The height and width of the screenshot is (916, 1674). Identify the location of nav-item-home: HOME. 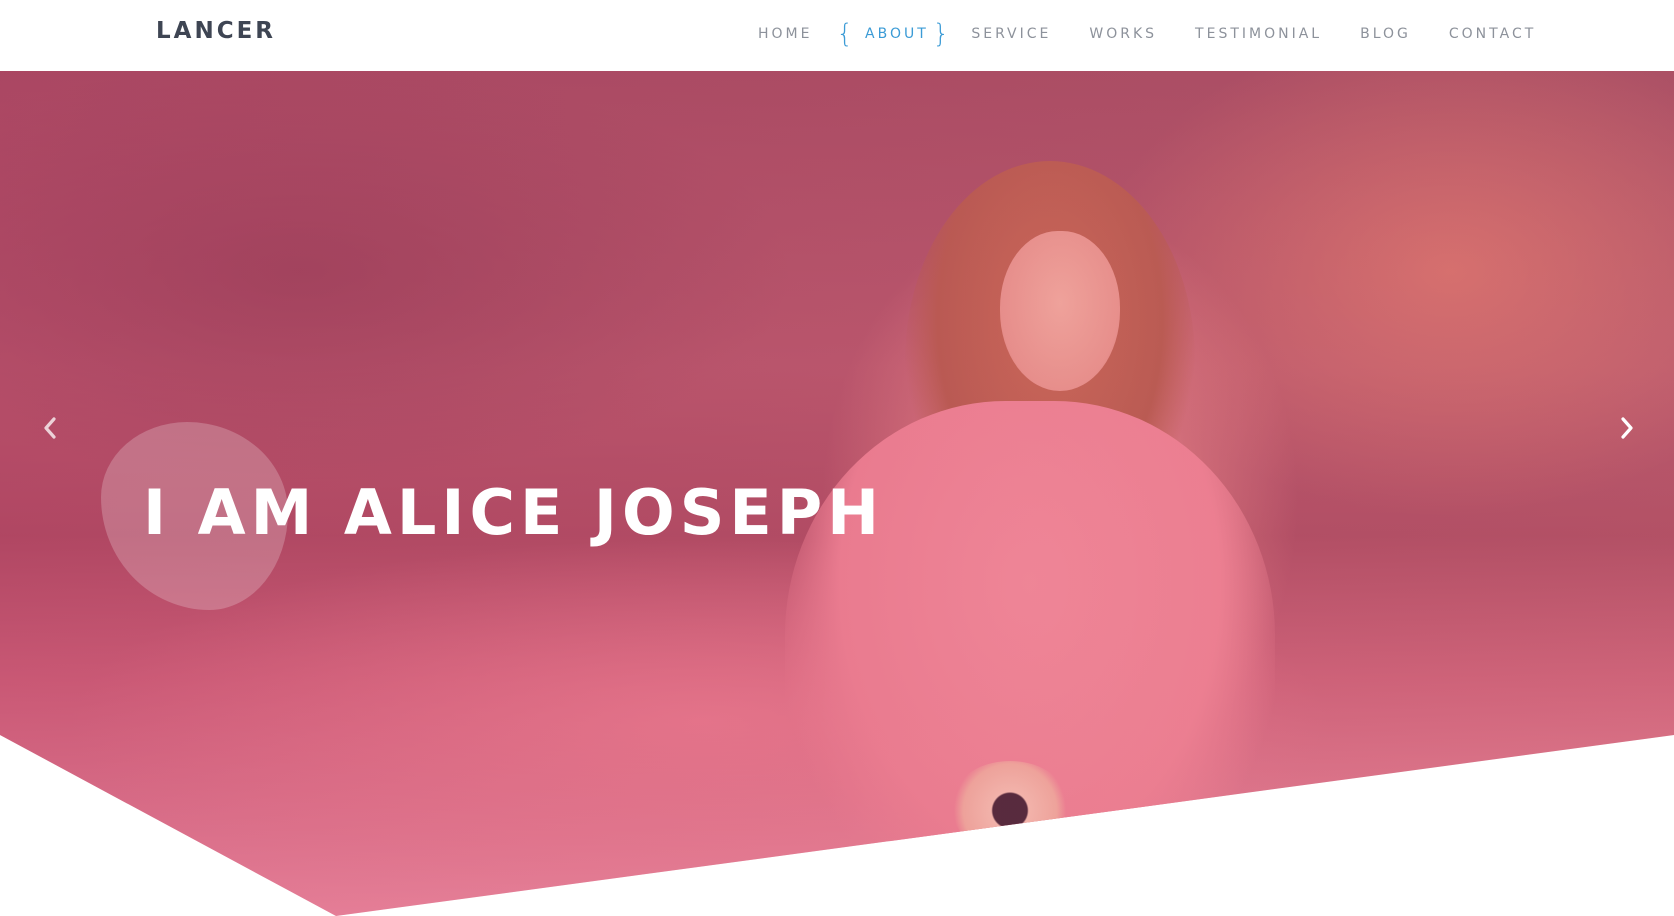
(785, 34).